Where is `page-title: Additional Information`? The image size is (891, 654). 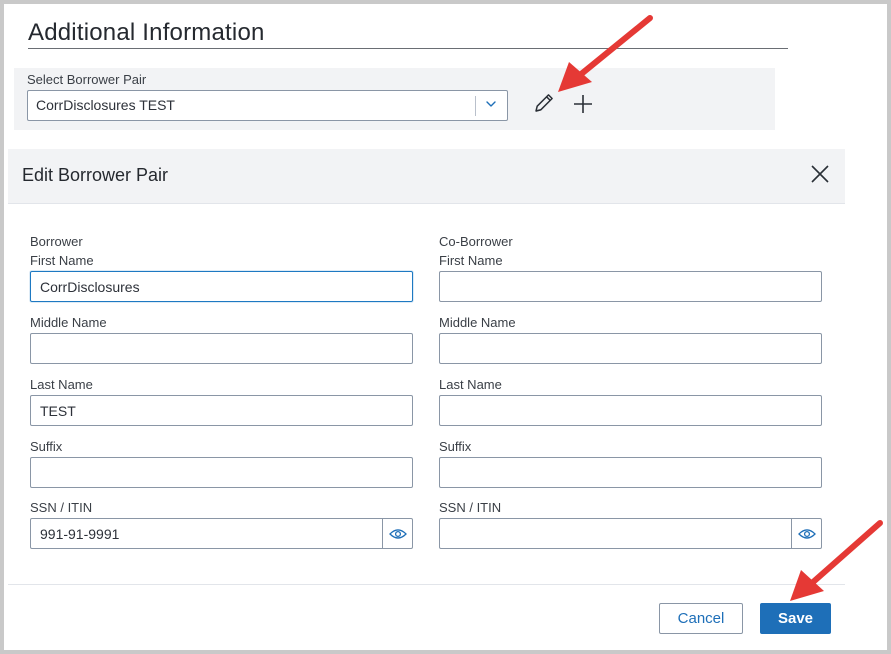
page-title: Additional Information is located at coordinates (146, 32).